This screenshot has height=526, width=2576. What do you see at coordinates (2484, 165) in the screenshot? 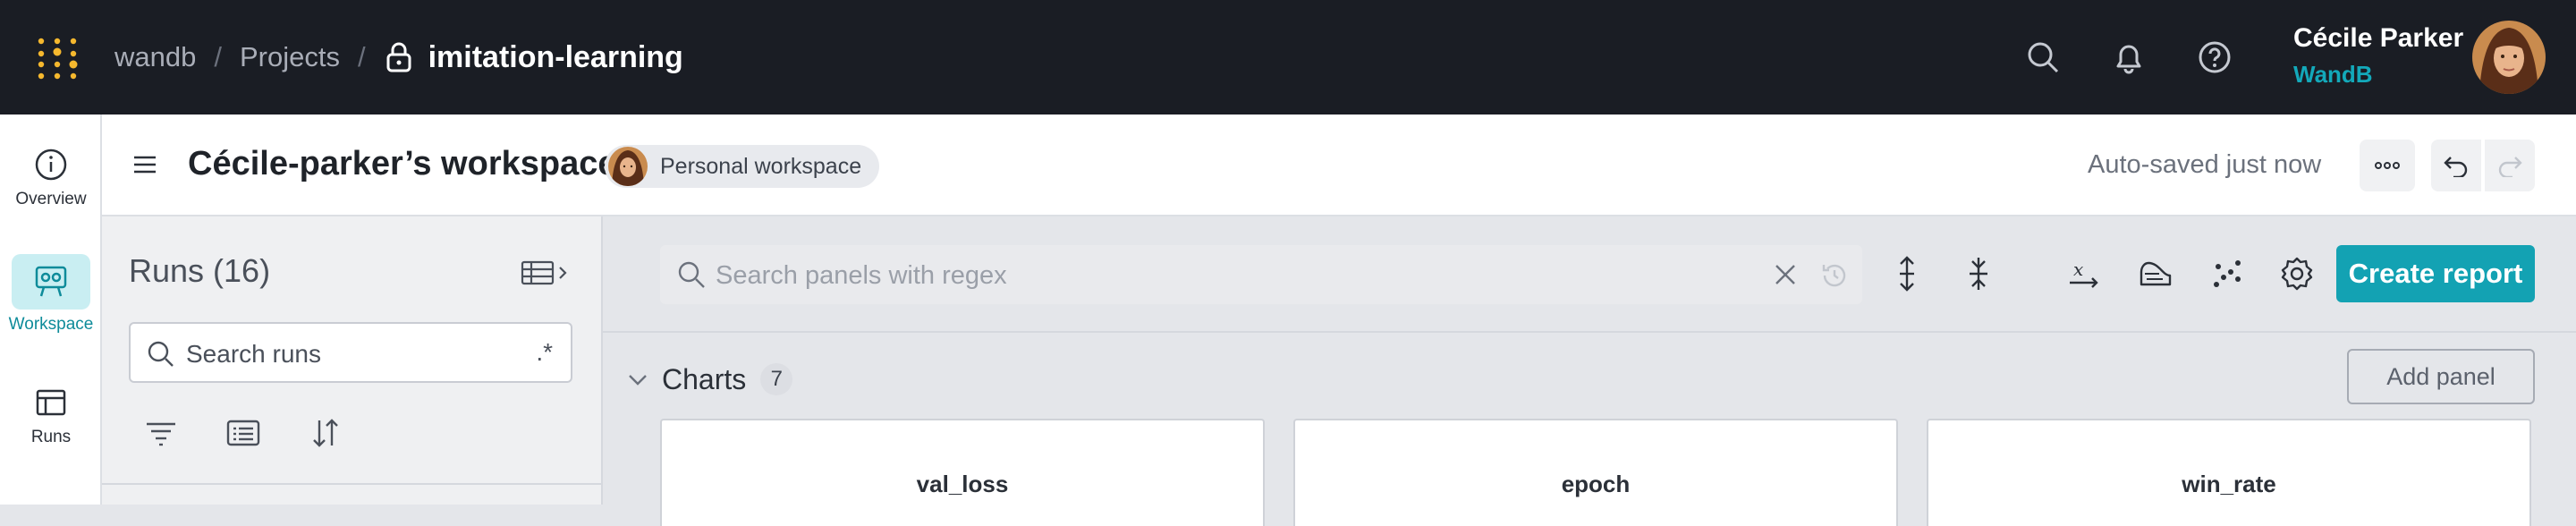
I see `undo-redo-group` at bounding box center [2484, 165].